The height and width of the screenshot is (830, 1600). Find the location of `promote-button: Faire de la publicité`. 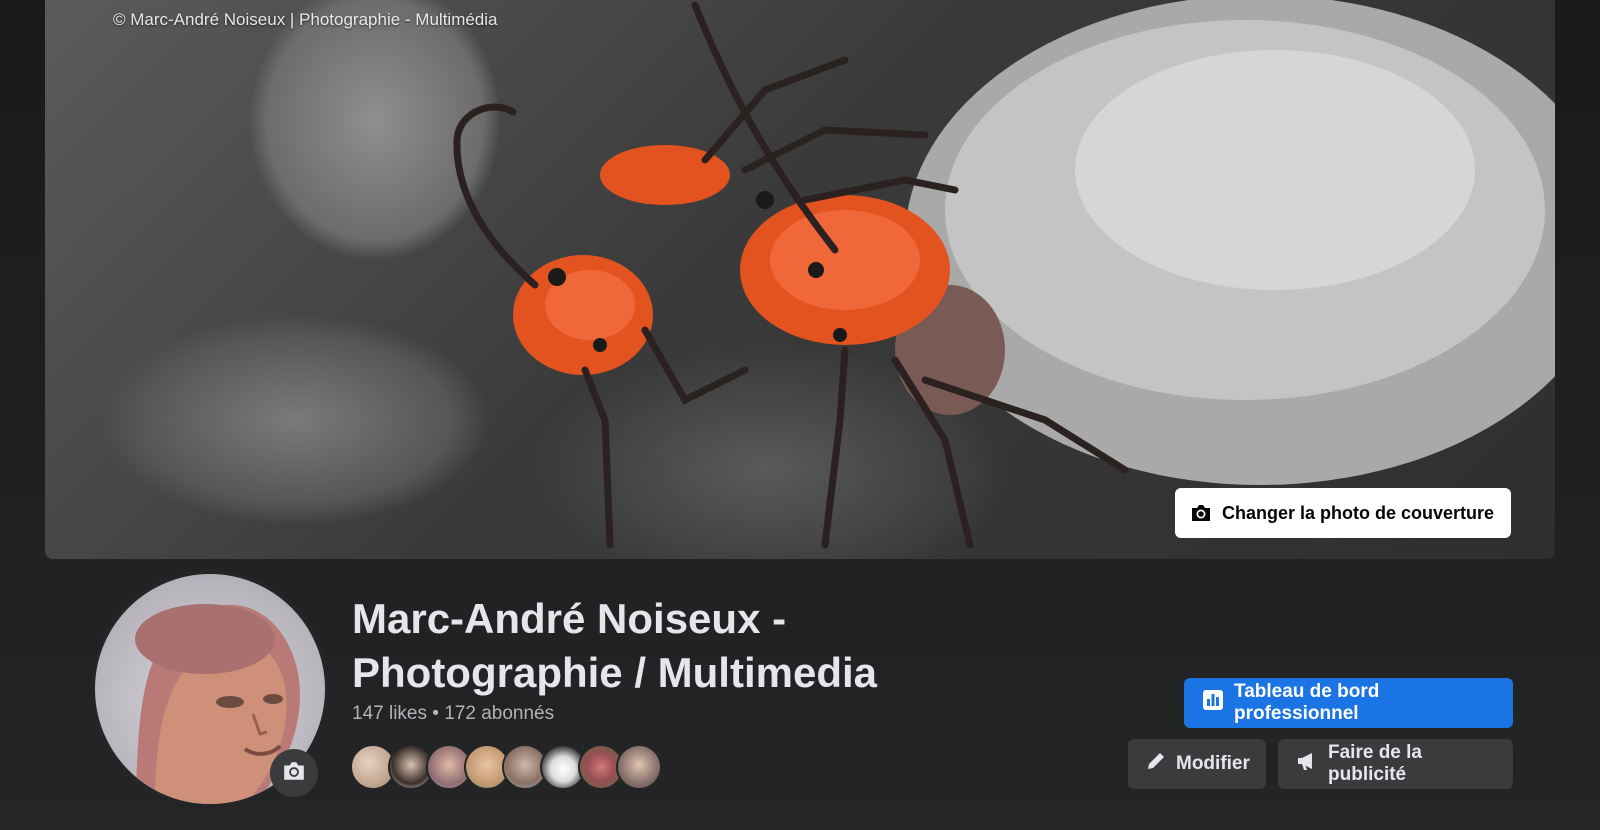

promote-button: Faire de la publicité is located at coordinates (1395, 764).